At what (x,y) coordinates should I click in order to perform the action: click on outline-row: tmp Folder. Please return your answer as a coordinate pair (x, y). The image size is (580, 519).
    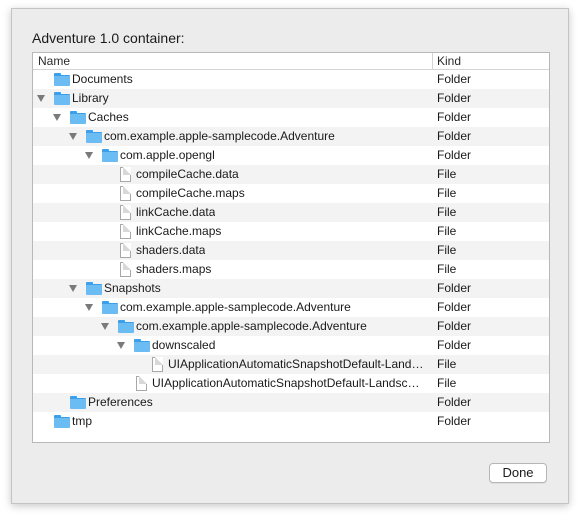
    Looking at the image, I should click on (291, 421).